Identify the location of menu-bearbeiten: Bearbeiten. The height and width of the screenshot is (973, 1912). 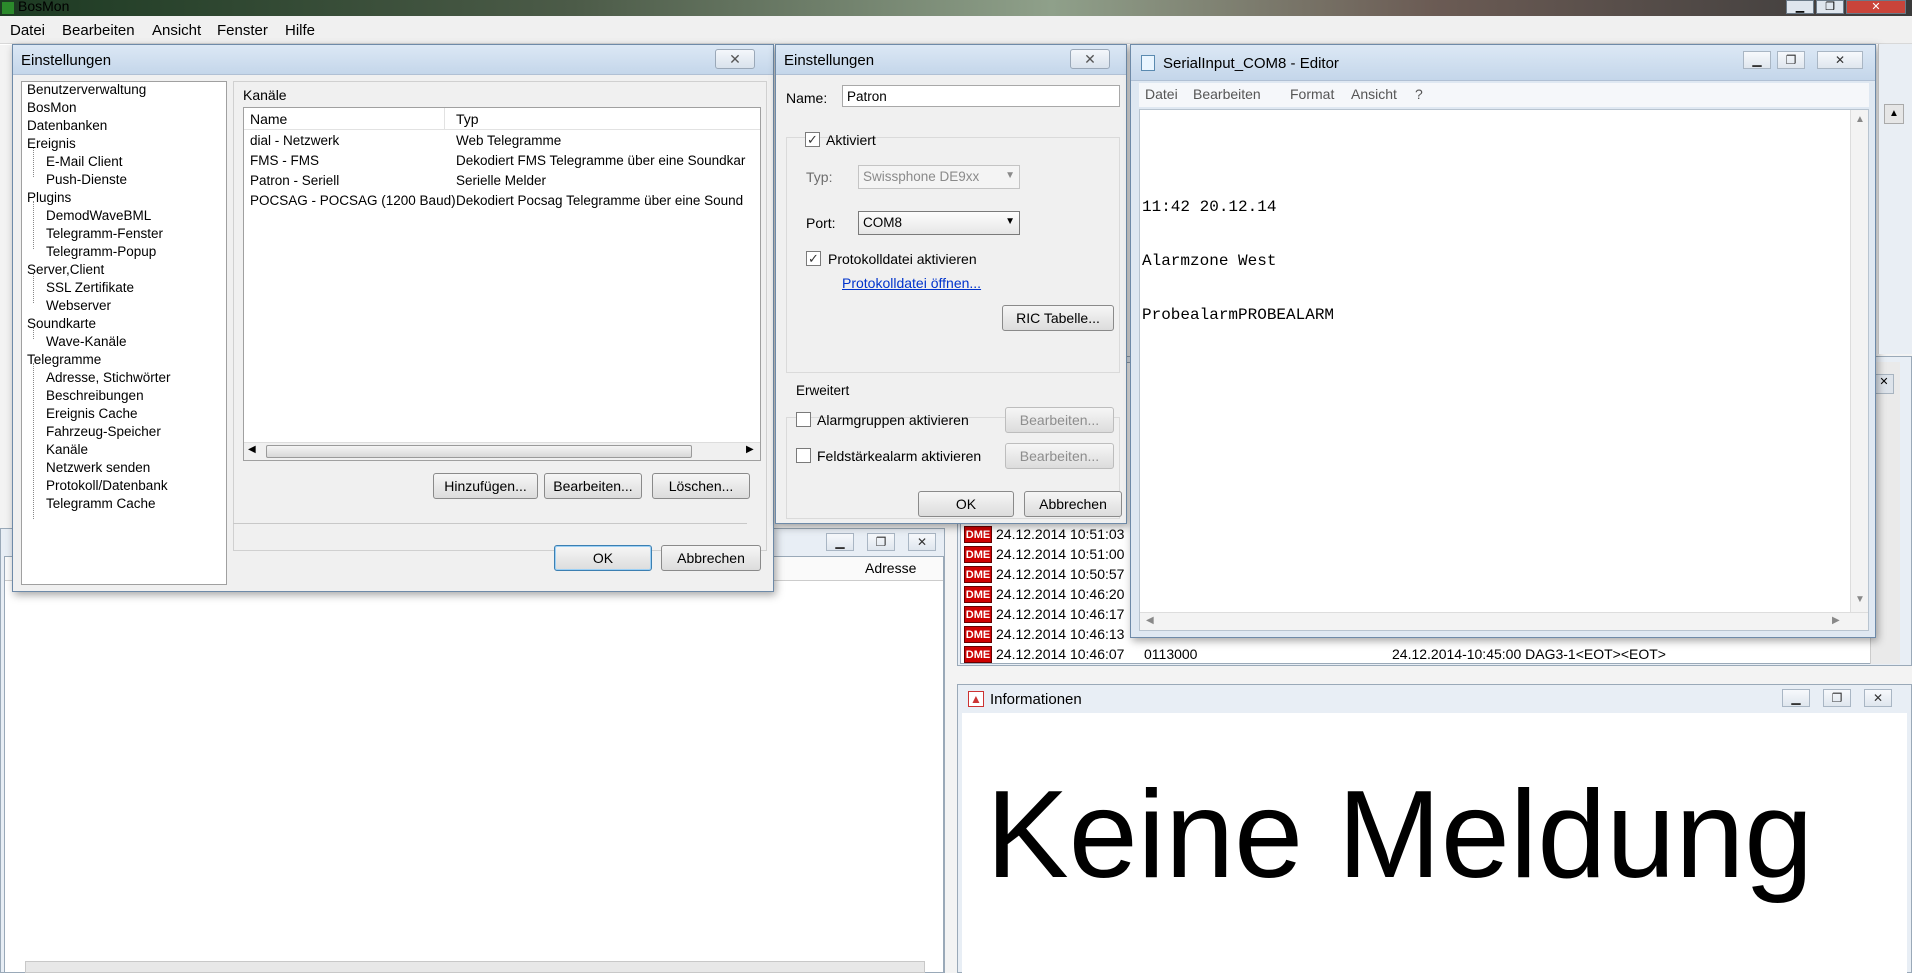
(98, 30).